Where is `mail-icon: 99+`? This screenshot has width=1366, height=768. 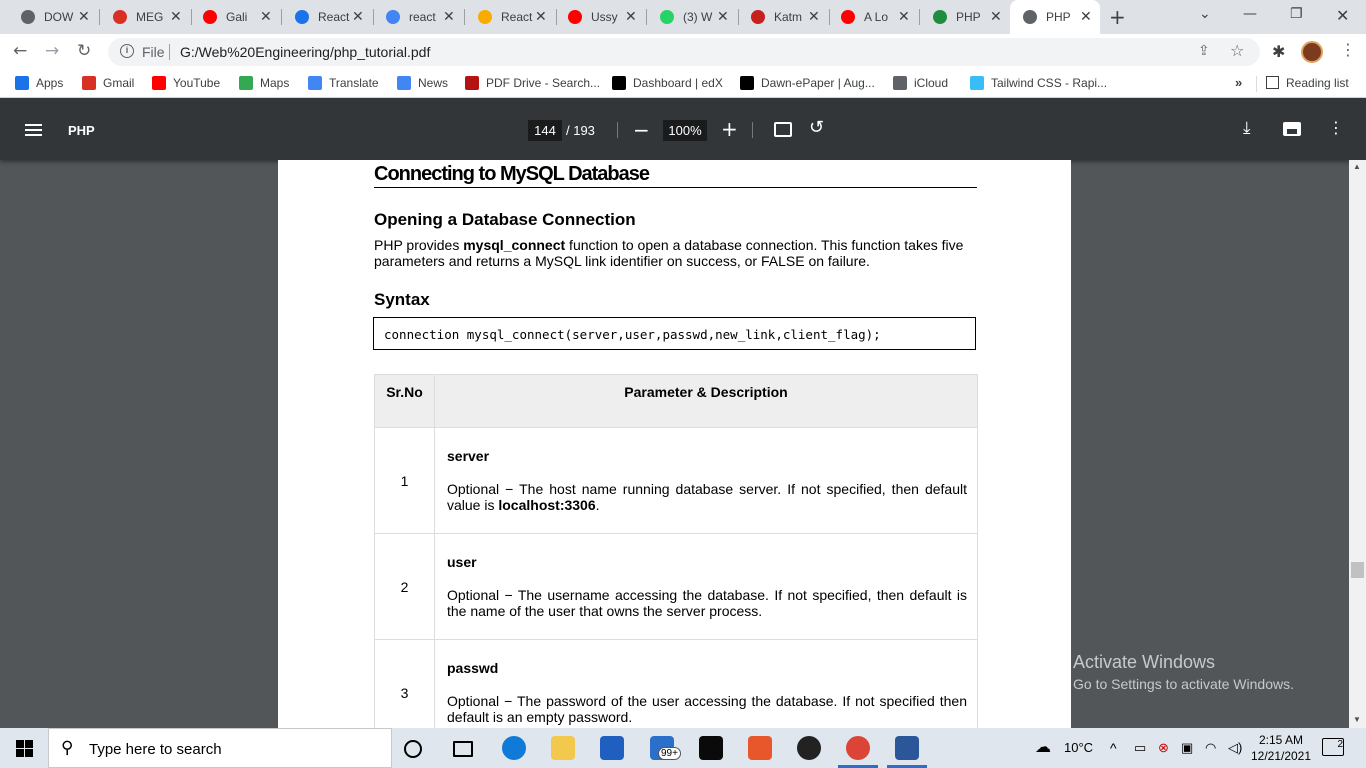
mail-icon: 99+ is located at coordinates (665, 748).